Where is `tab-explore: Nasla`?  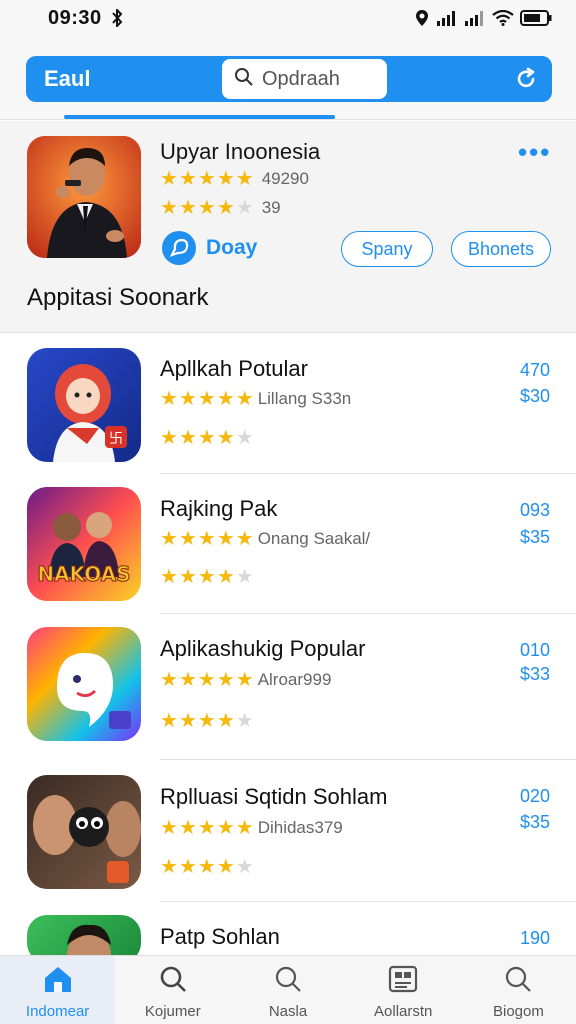
tab-explore: Nasla is located at coordinates (287, 990).